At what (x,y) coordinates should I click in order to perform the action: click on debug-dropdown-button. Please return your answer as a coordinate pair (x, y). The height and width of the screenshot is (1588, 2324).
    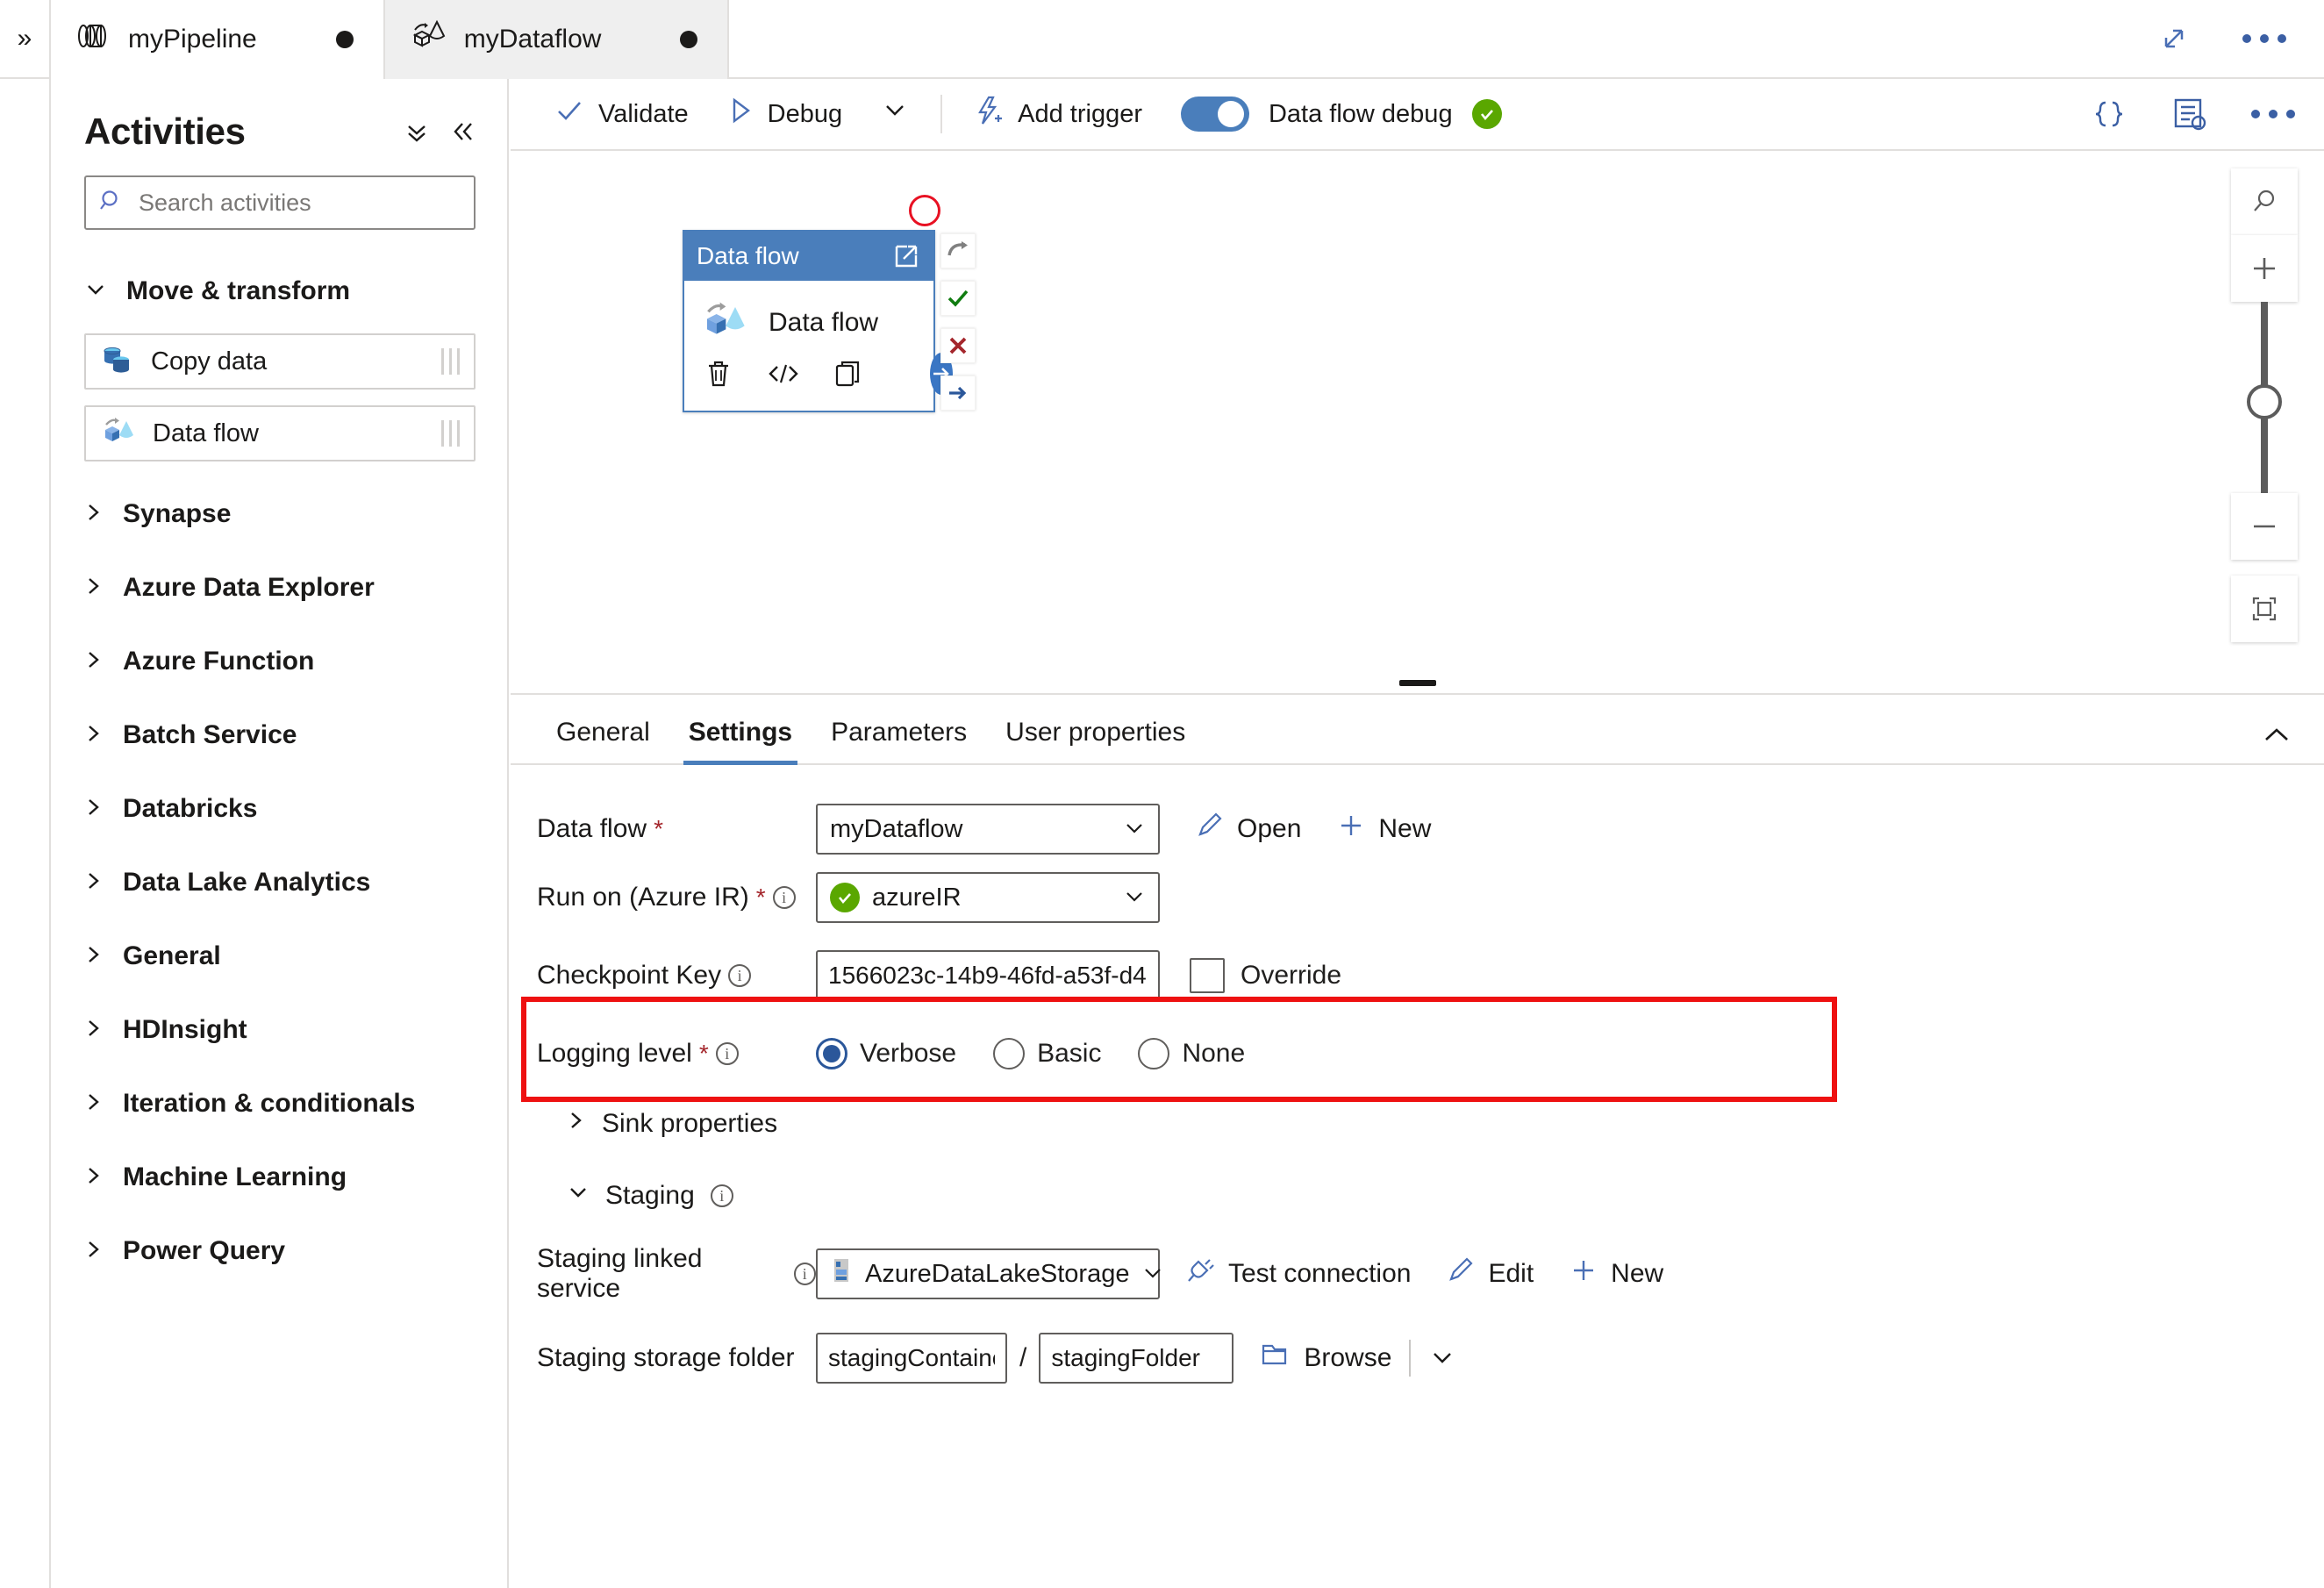
    Looking at the image, I should click on (895, 114).